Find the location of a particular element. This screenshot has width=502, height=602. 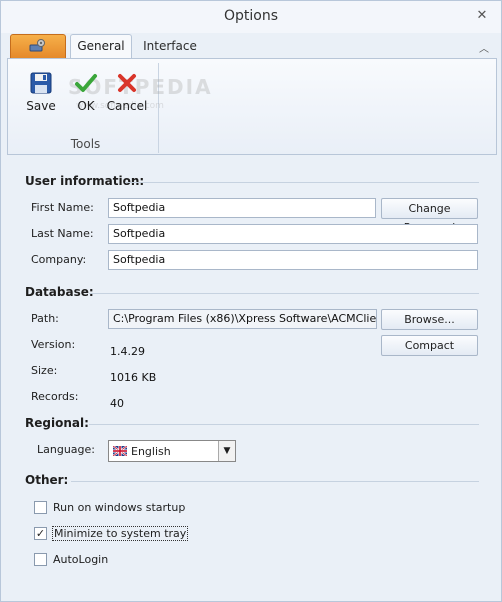

minimize-to-tray-option: ✓ Minimize to system tray is located at coordinates (124, 534).